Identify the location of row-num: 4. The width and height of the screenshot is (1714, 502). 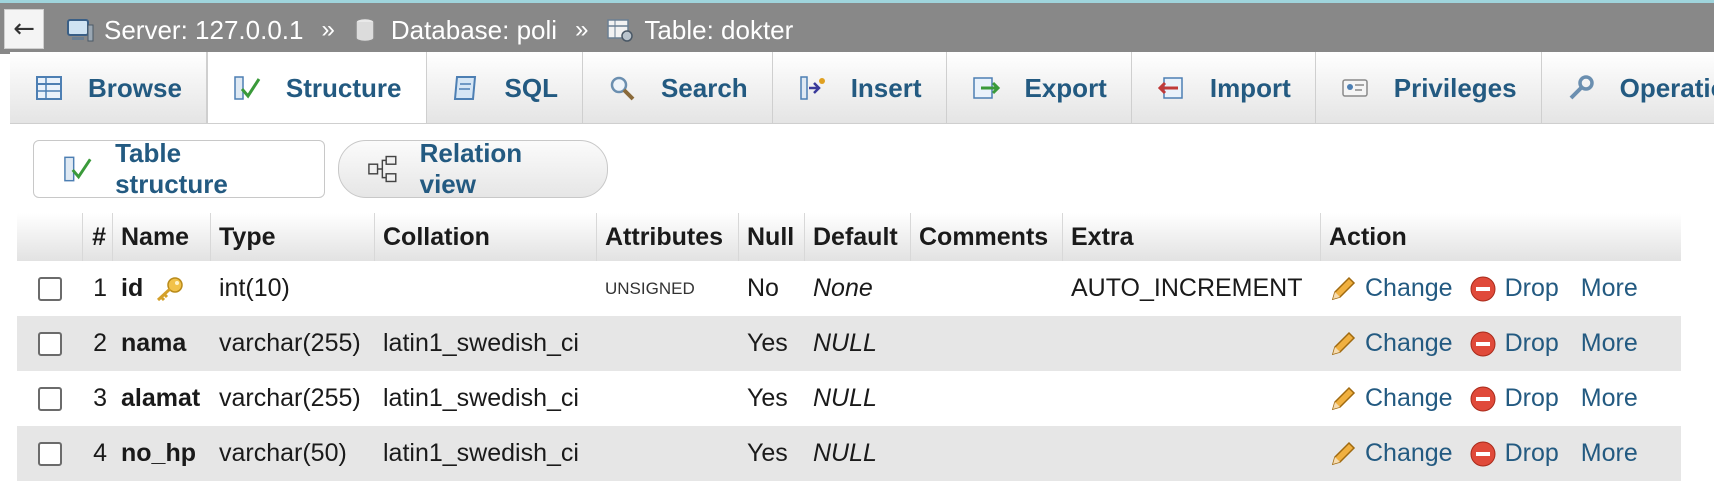
(100, 453).